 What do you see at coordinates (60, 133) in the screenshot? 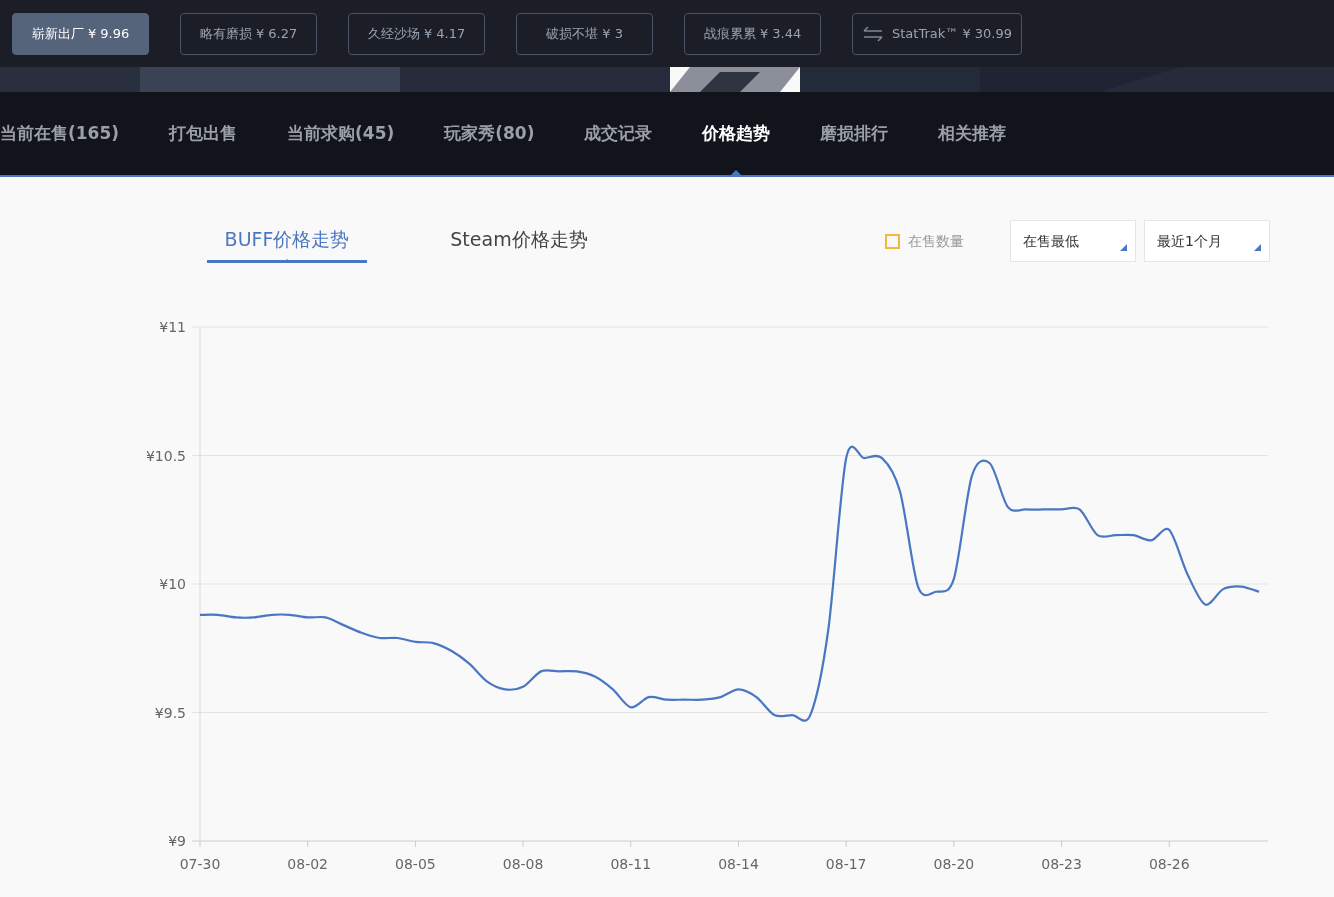
I see `nav-tab: 当前在售(165)` at bounding box center [60, 133].